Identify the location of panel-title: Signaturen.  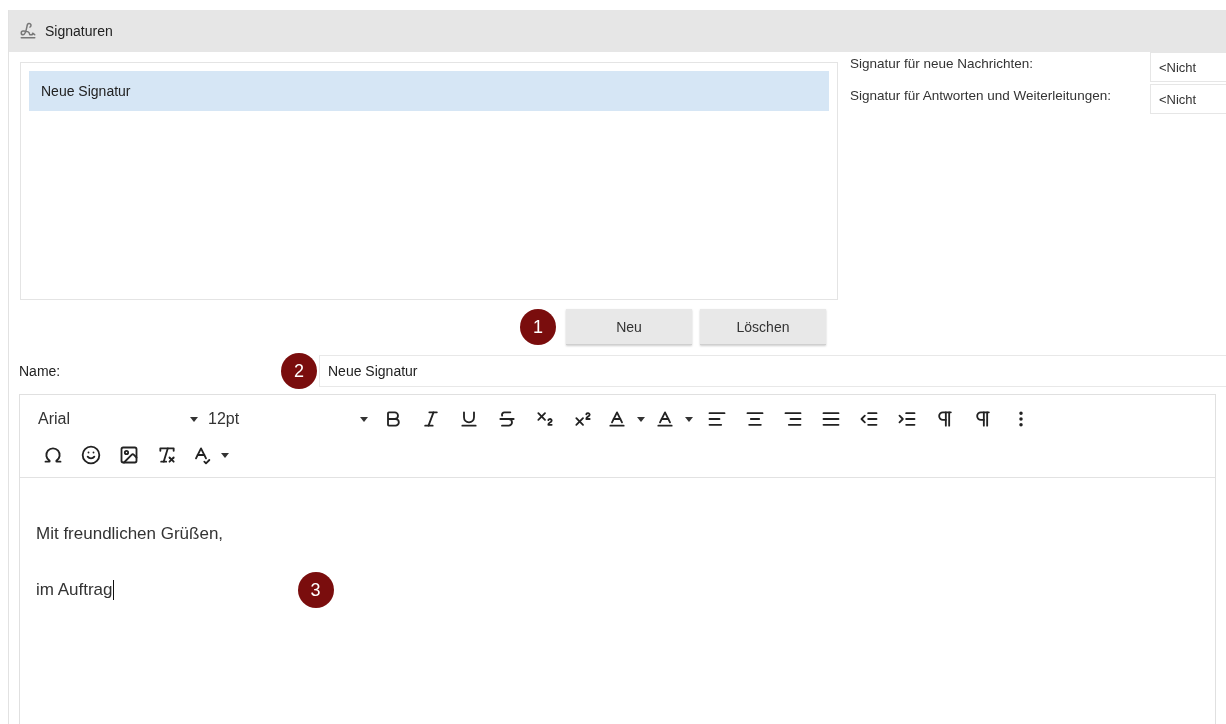
(79, 31).